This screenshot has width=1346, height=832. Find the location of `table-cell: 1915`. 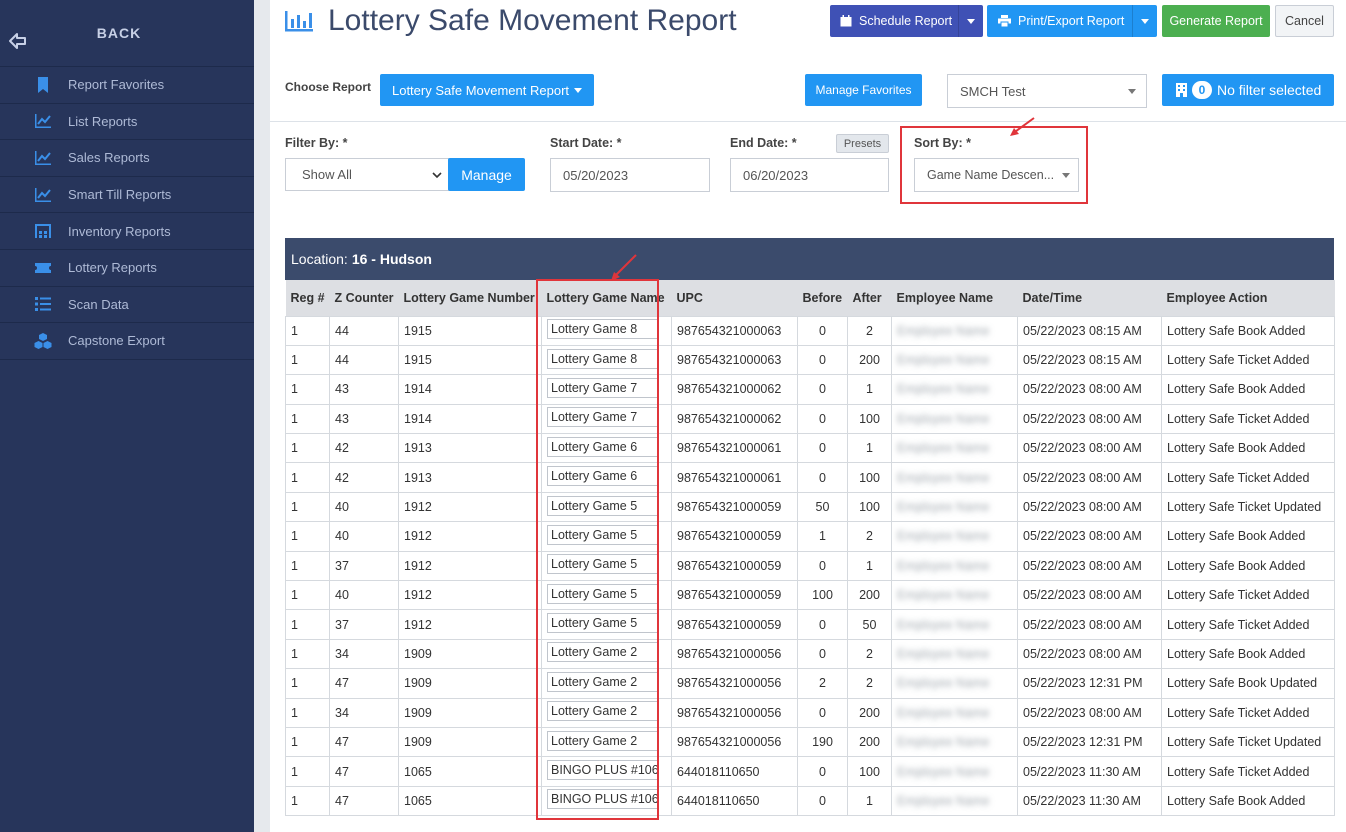

table-cell: 1915 is located at coordinates (470, 360).